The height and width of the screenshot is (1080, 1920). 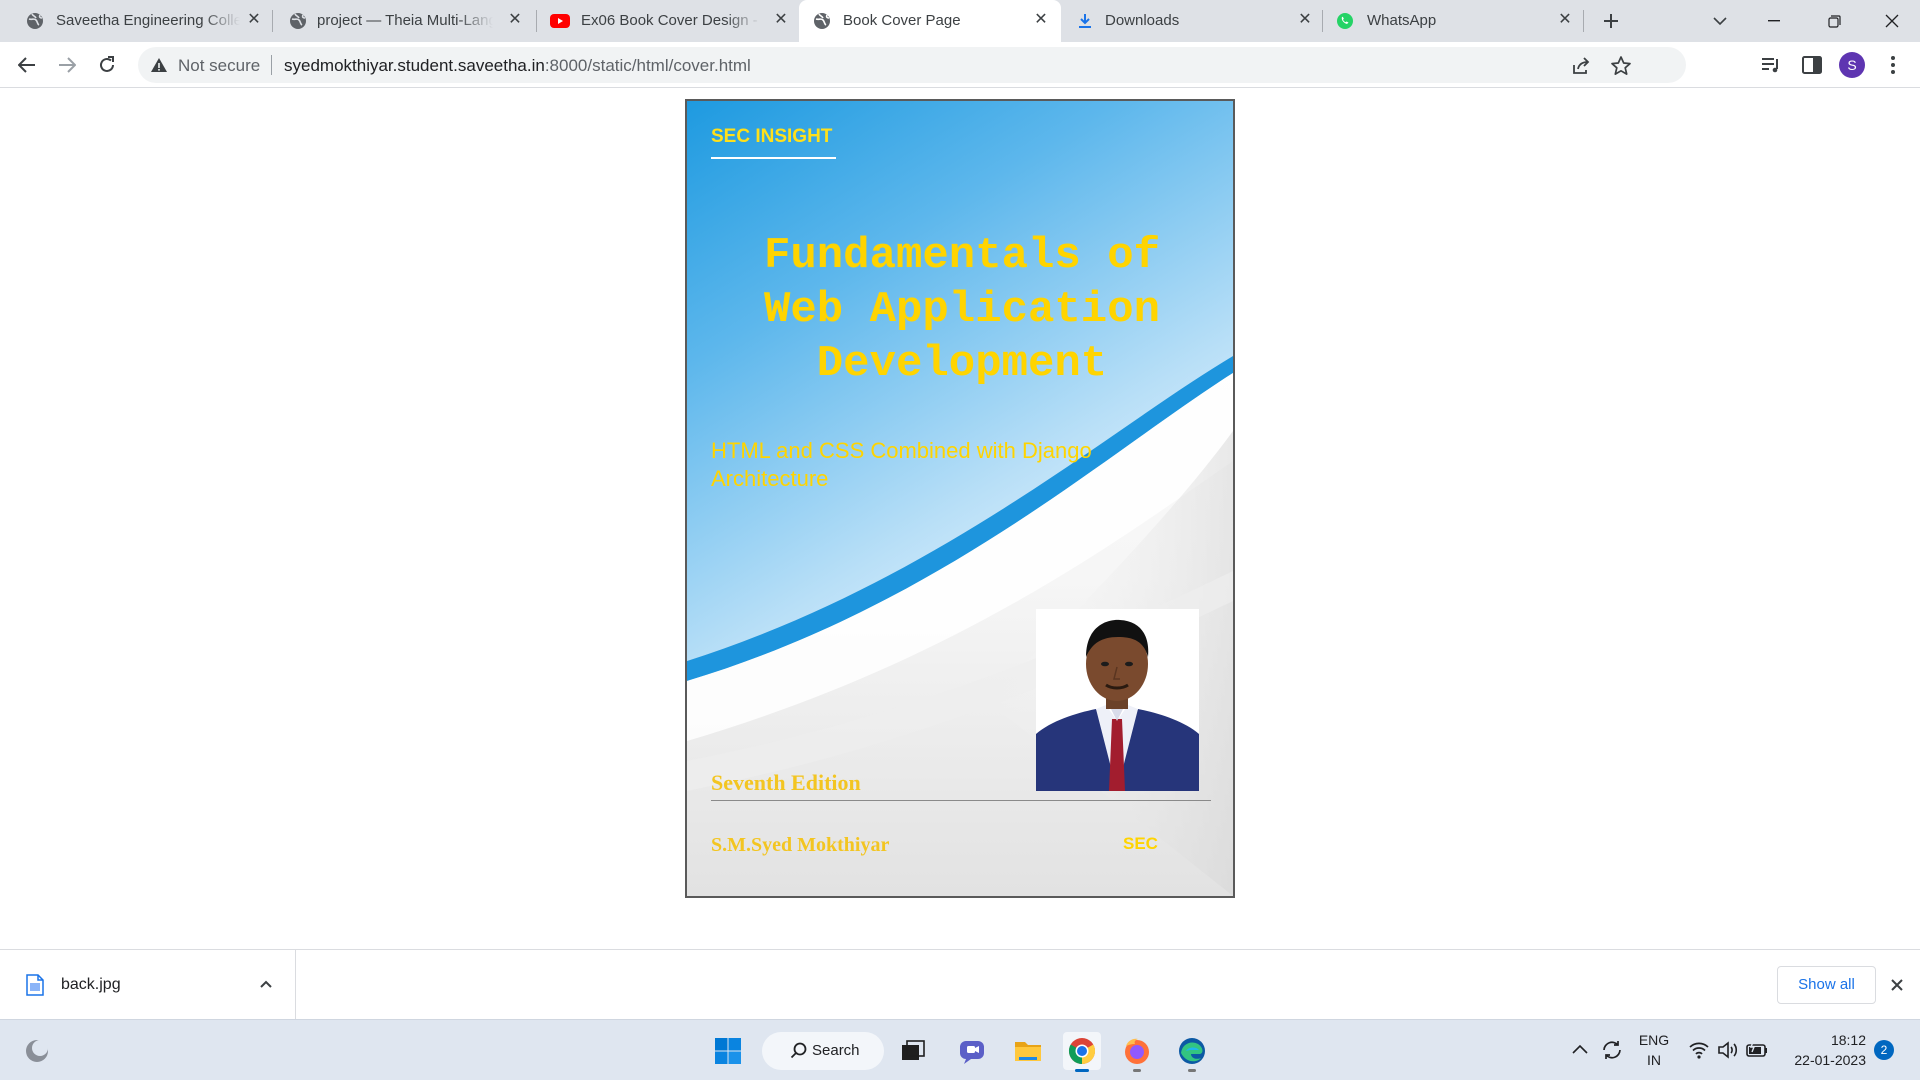 I want to click on security-label: Not secure, so click(x=219, y=66).